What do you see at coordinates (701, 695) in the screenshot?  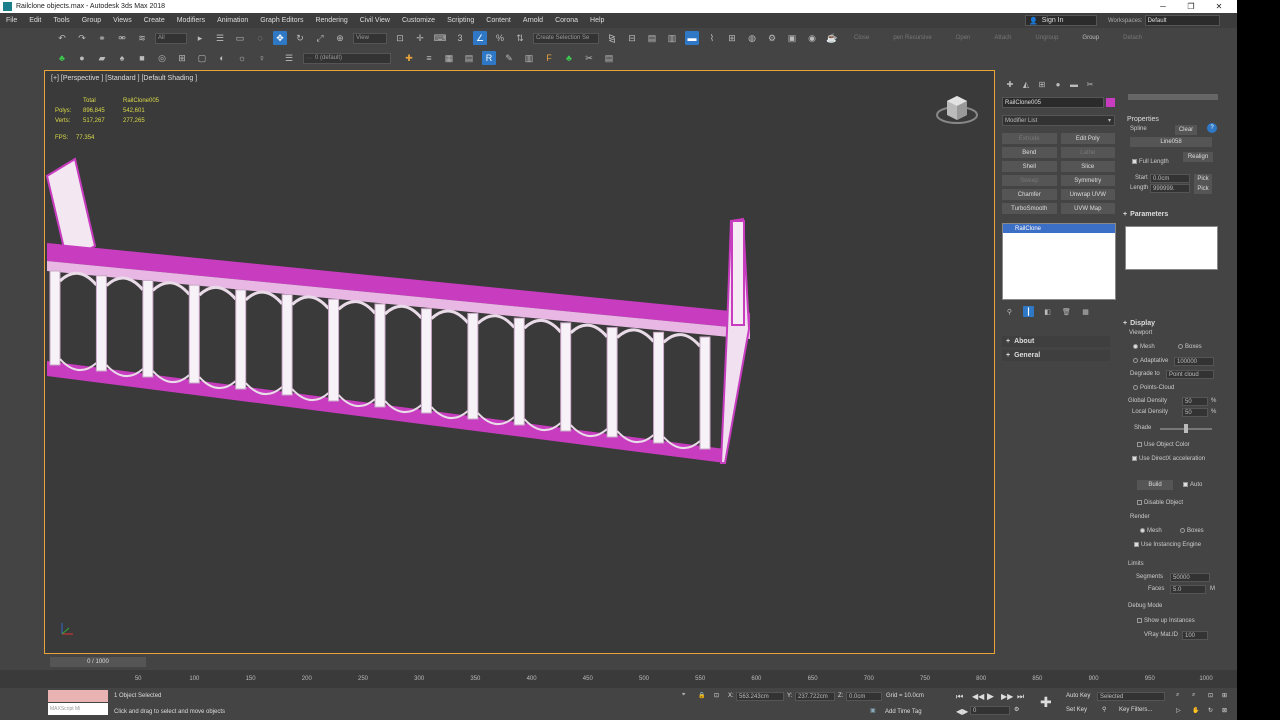 I see `selection-lock-icon: 🔒` at bounding box center [701, 695].